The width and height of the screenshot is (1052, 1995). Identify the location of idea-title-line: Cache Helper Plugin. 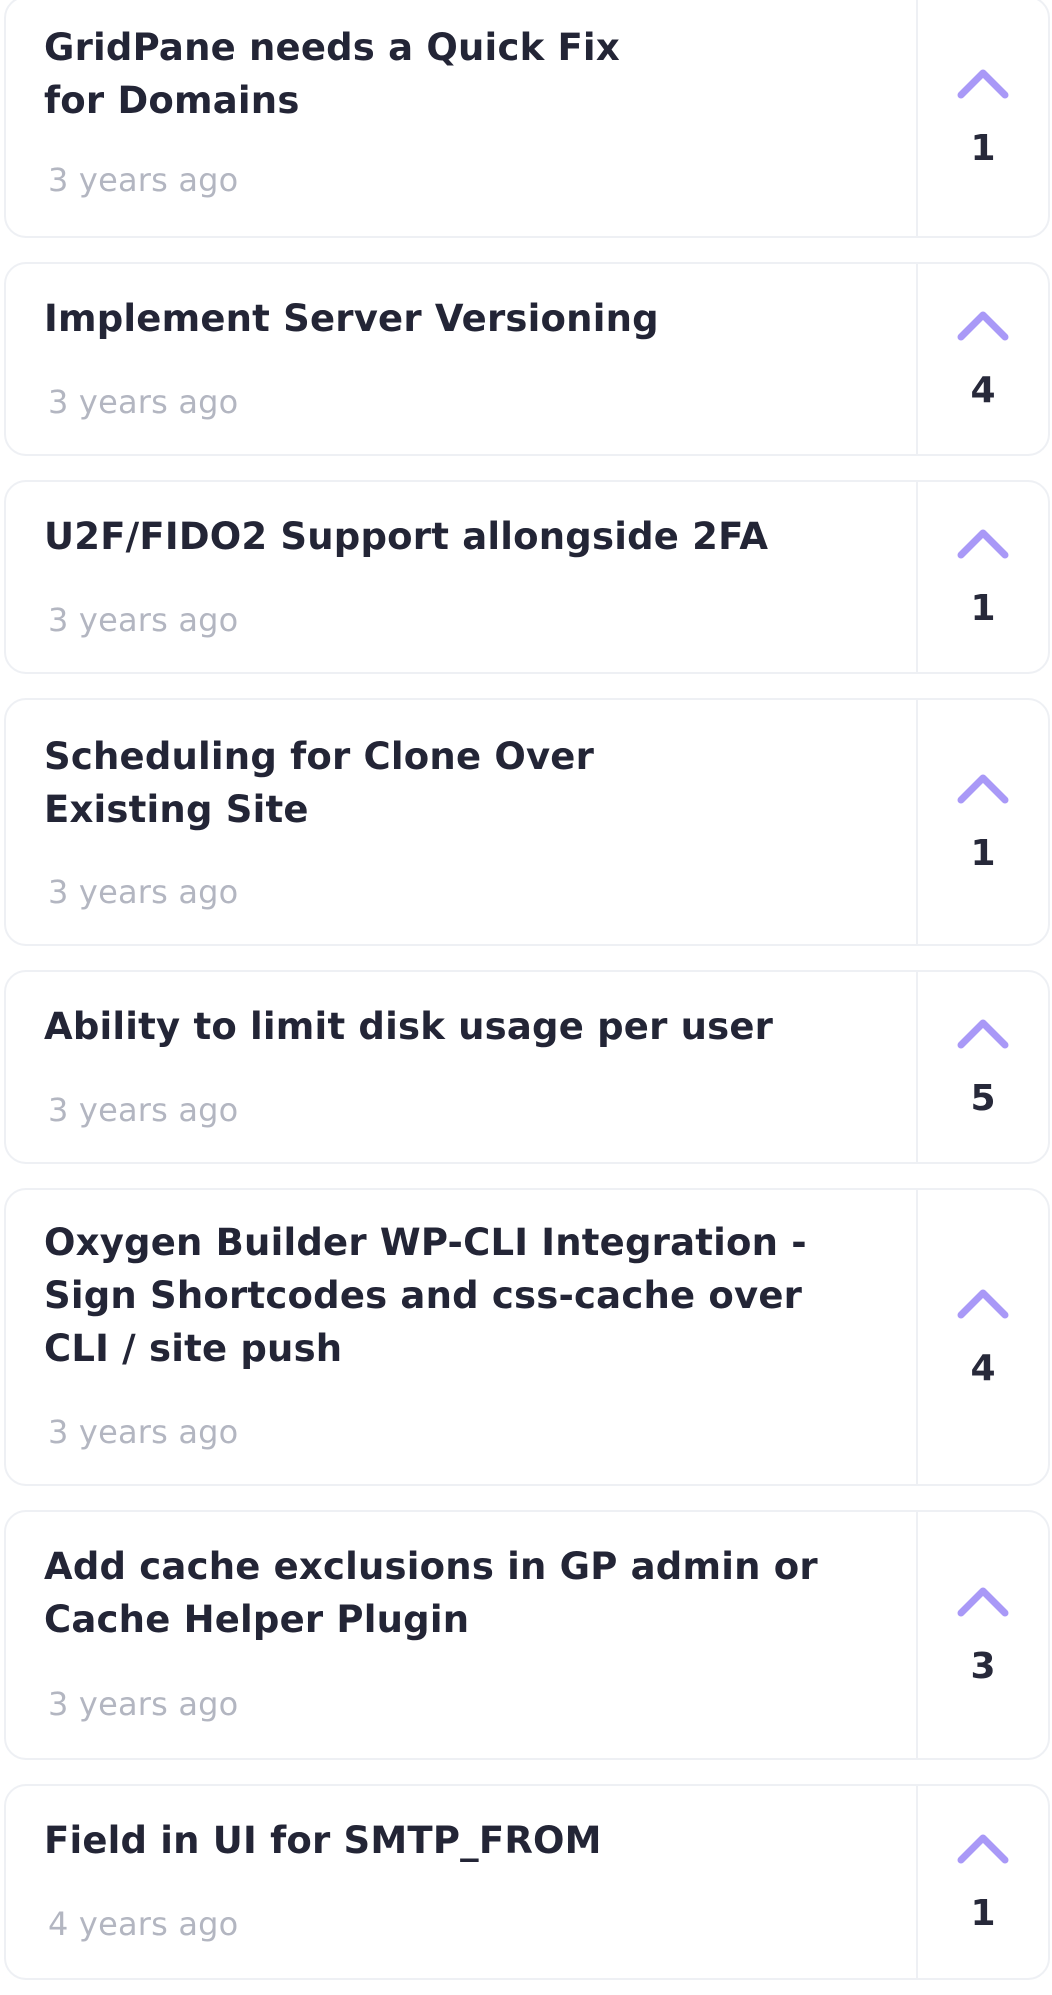
(257, 1619).